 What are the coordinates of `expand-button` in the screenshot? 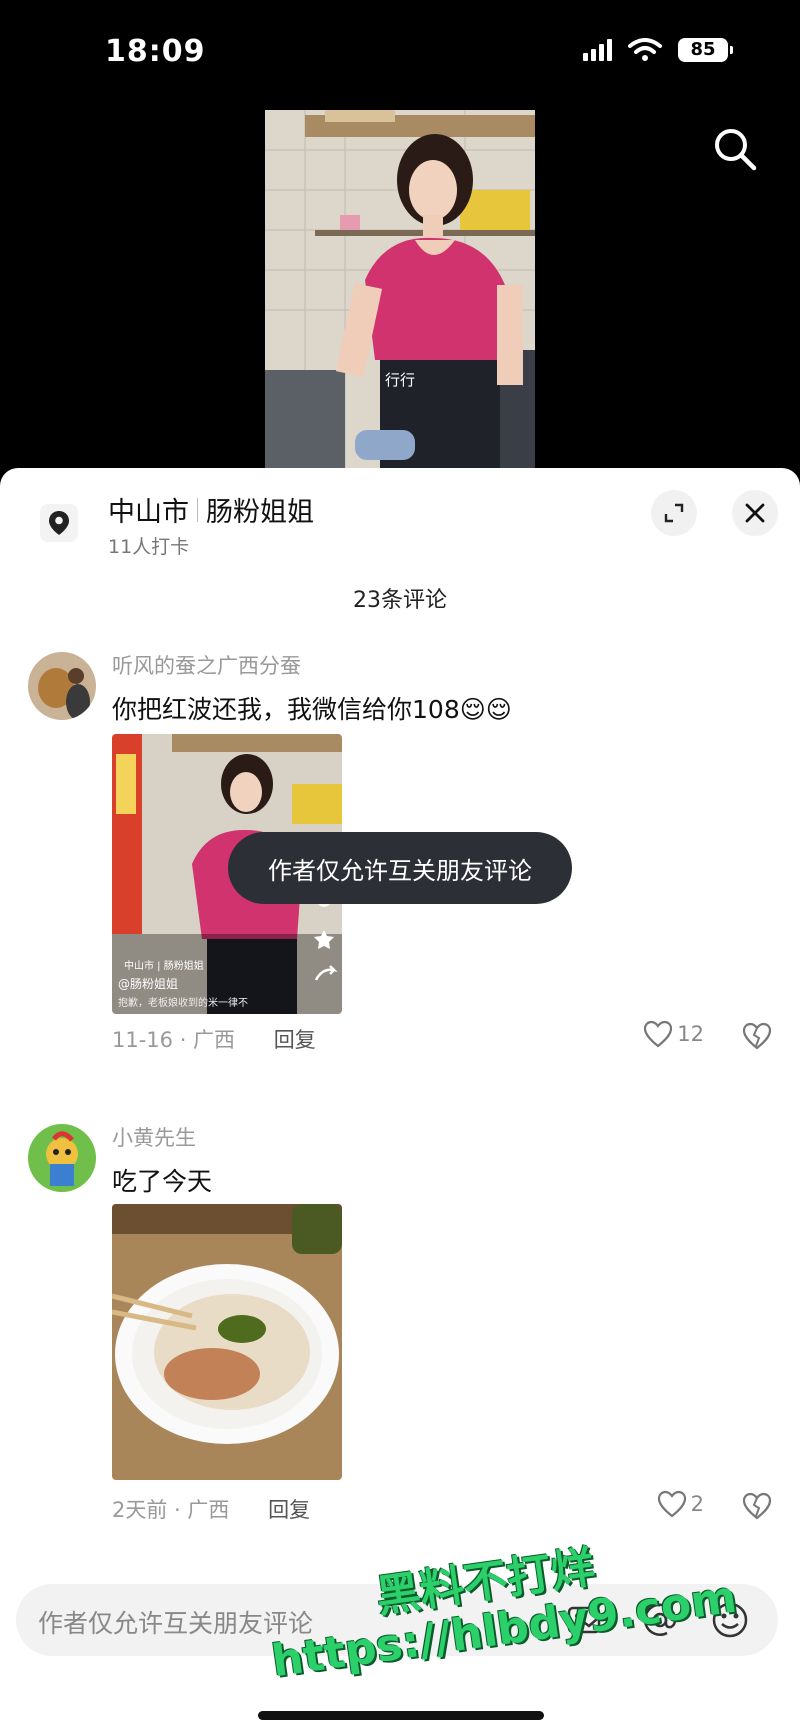 It's located at (674, 513).